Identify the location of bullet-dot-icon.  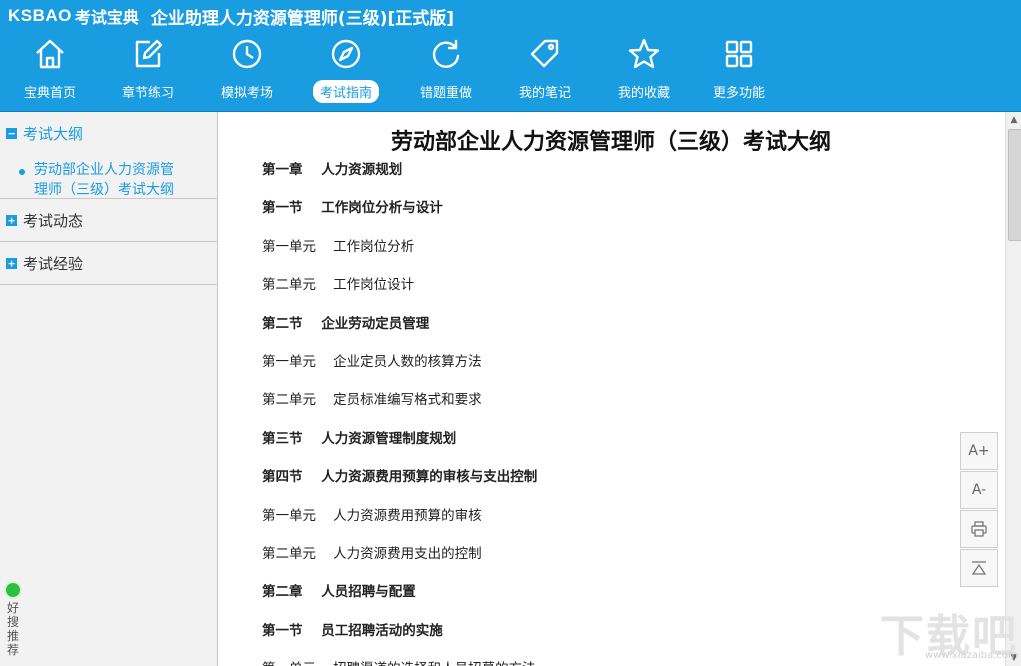
(22, 172).